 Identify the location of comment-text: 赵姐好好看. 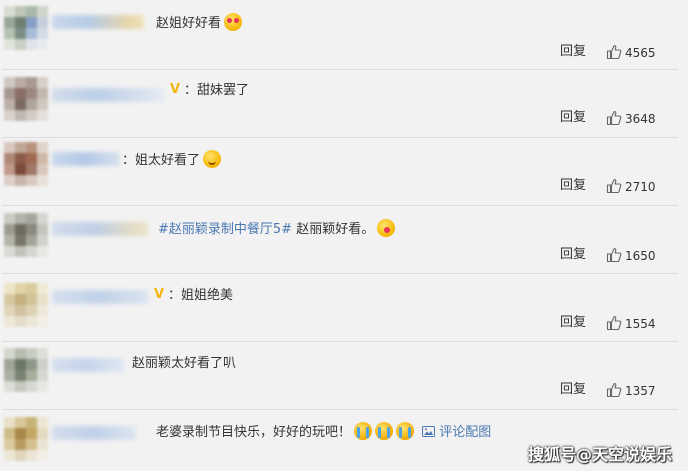
(199, 23).